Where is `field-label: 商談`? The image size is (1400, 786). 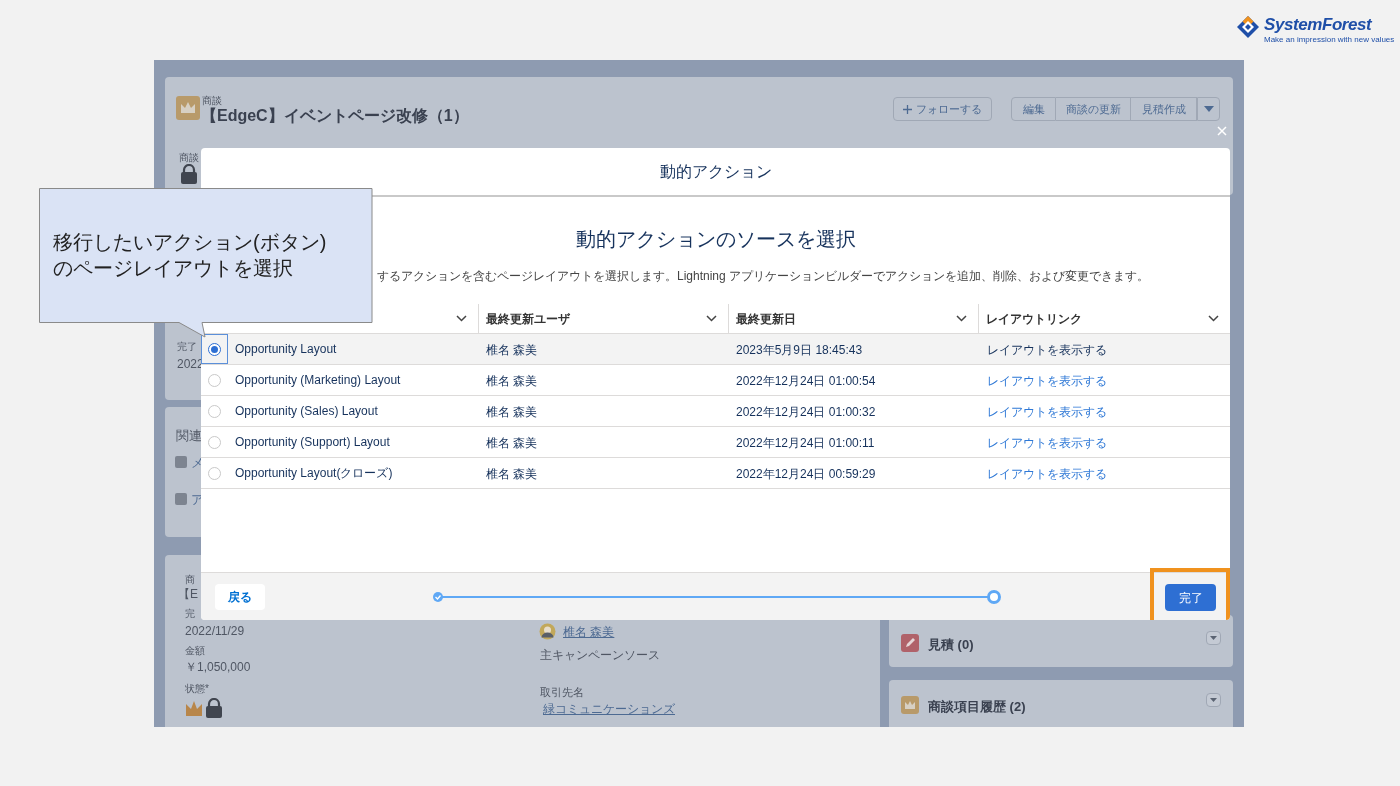
field-label: 商談 is located at coordinates (189, 158).